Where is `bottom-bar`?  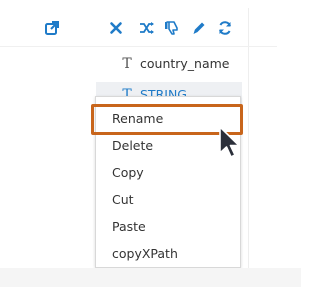
bottom-bar is located at coordinates (150, 277).